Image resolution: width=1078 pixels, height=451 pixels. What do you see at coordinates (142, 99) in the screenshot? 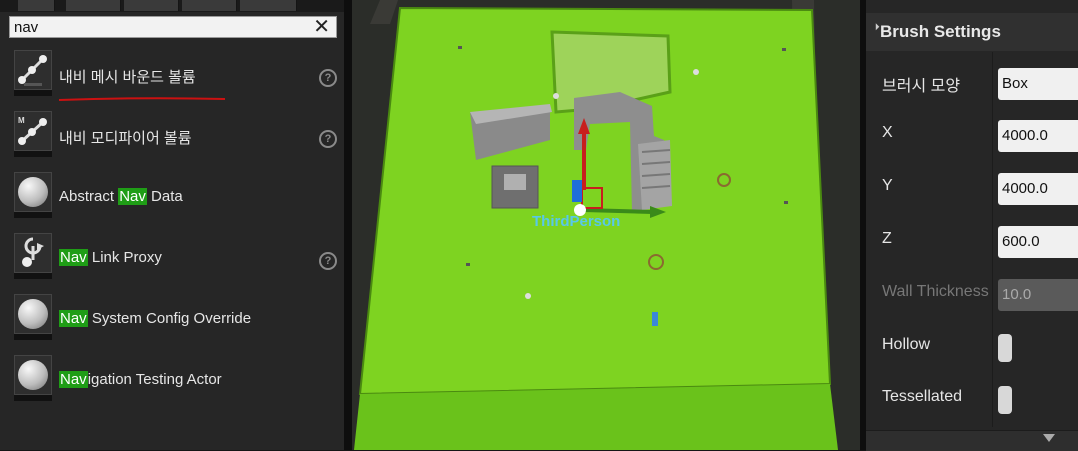
I see `annotation-underline` at bounding box center [142, 99].